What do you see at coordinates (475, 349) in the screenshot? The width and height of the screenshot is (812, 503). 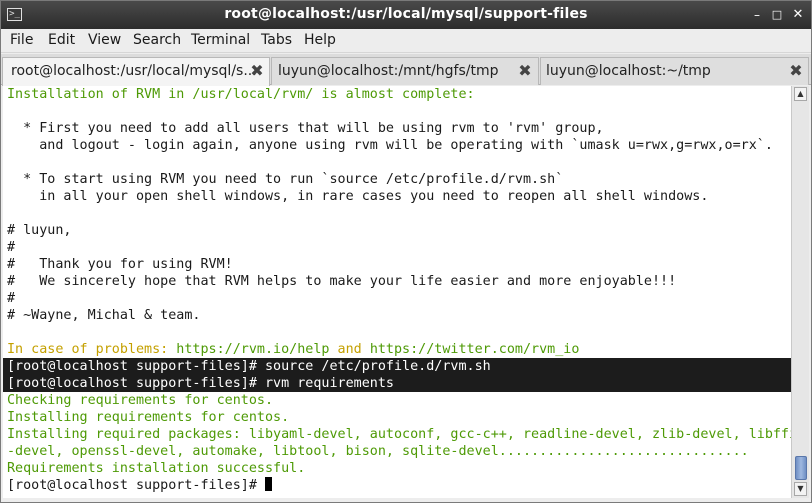 I see `rvm-twitter-link: https://twitter.com/rvm_io` at bounding box center [475, 349].